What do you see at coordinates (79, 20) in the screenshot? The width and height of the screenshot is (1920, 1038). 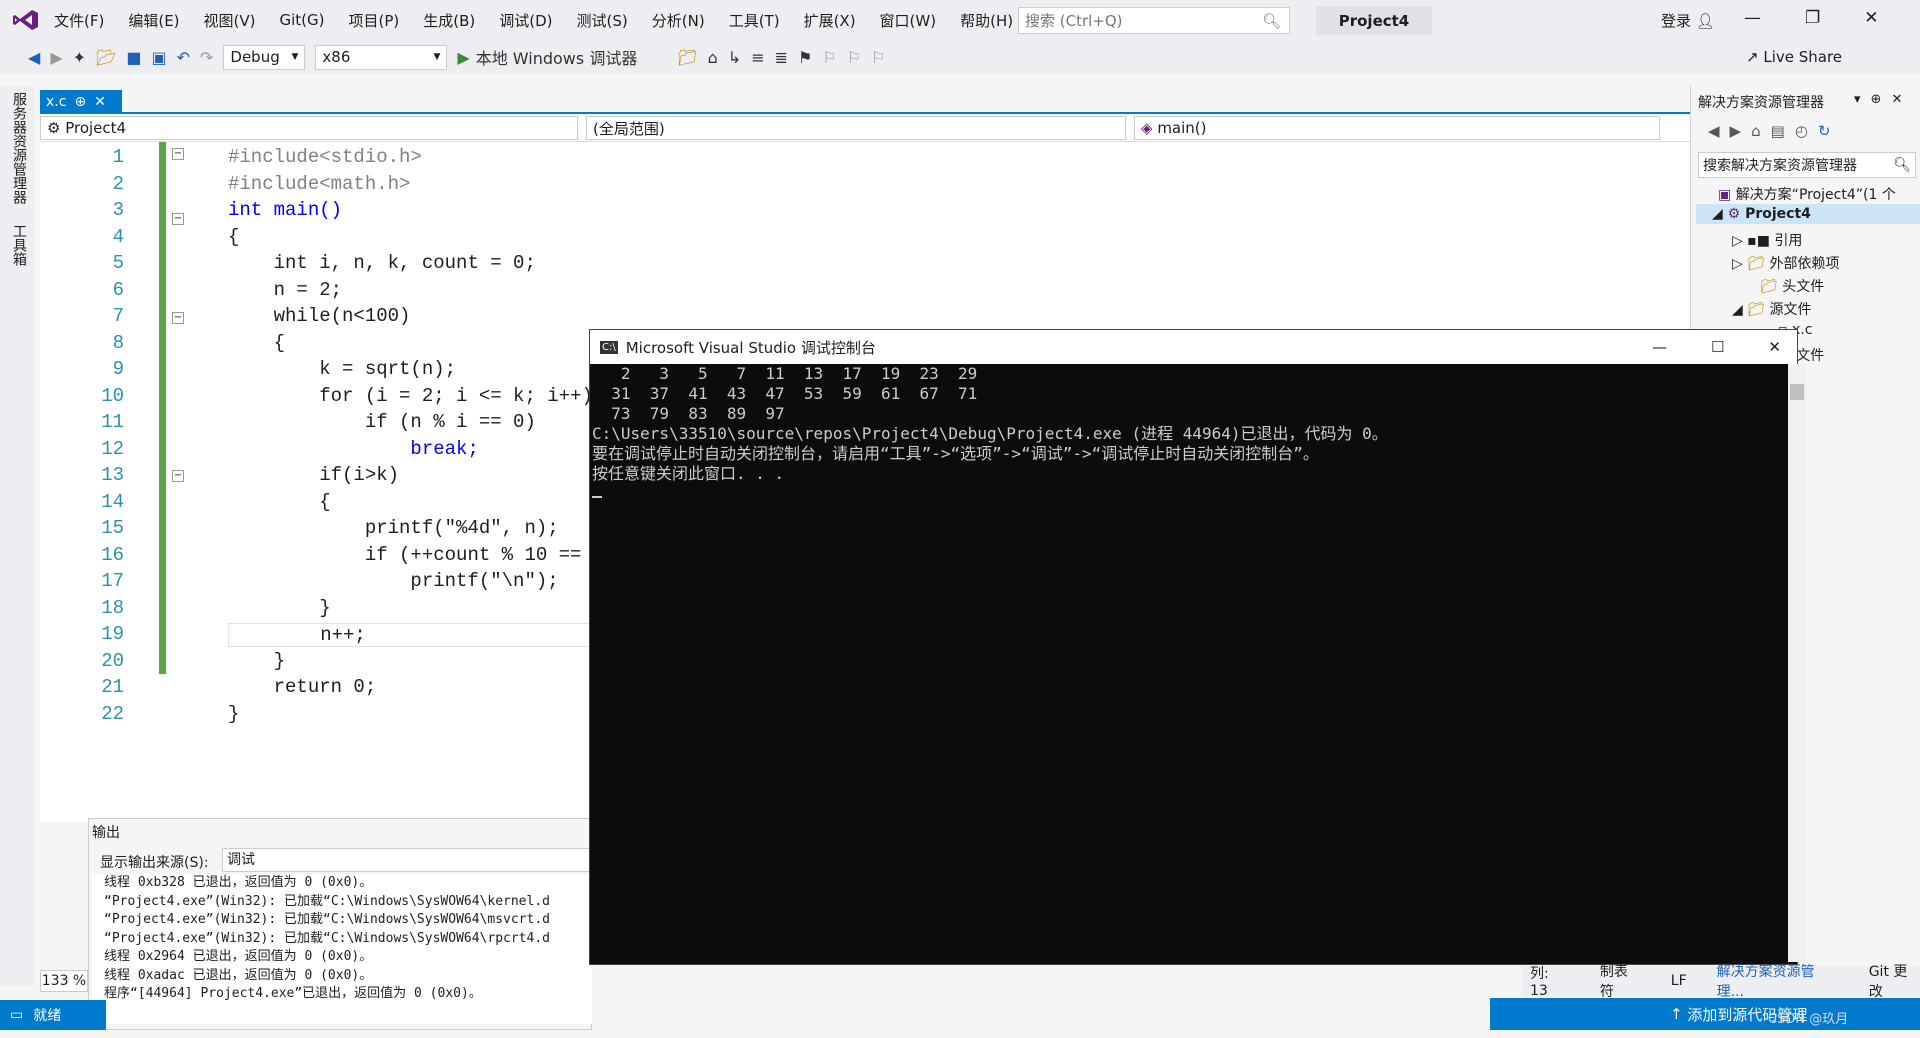 I see `menu-file: 文件(F)` at bounding box center [79, 20].